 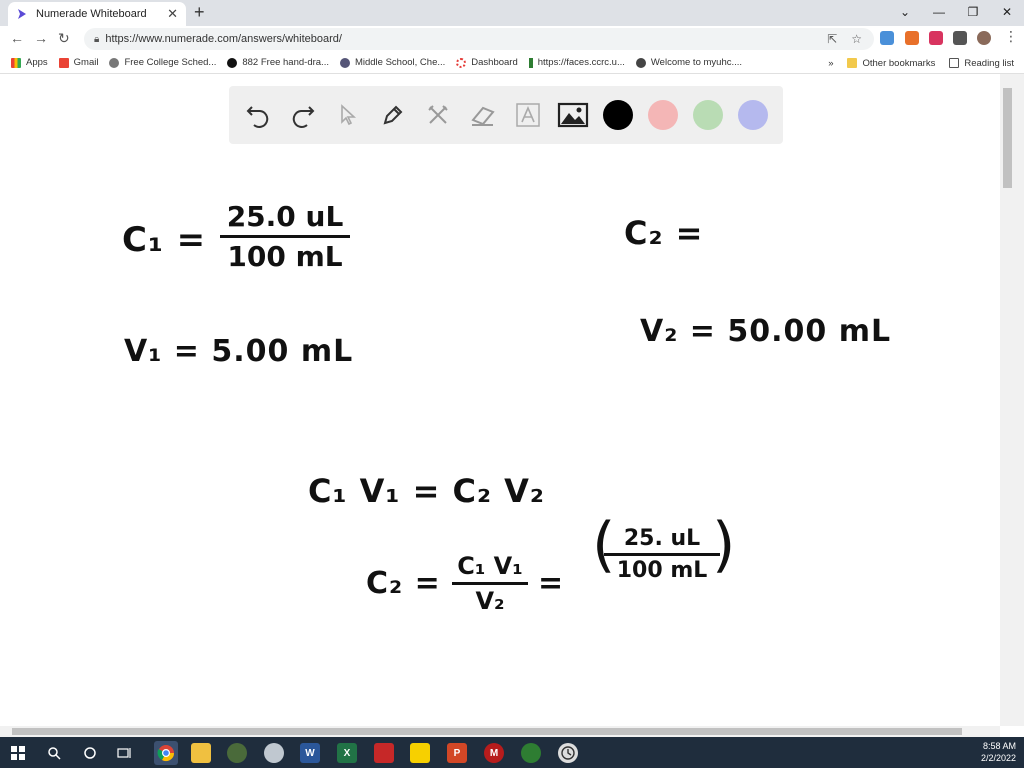 What do you see at coordinates (973, 13) in the screenshot?
I see `restore-button: ❐` at bounding box center [973, 13].